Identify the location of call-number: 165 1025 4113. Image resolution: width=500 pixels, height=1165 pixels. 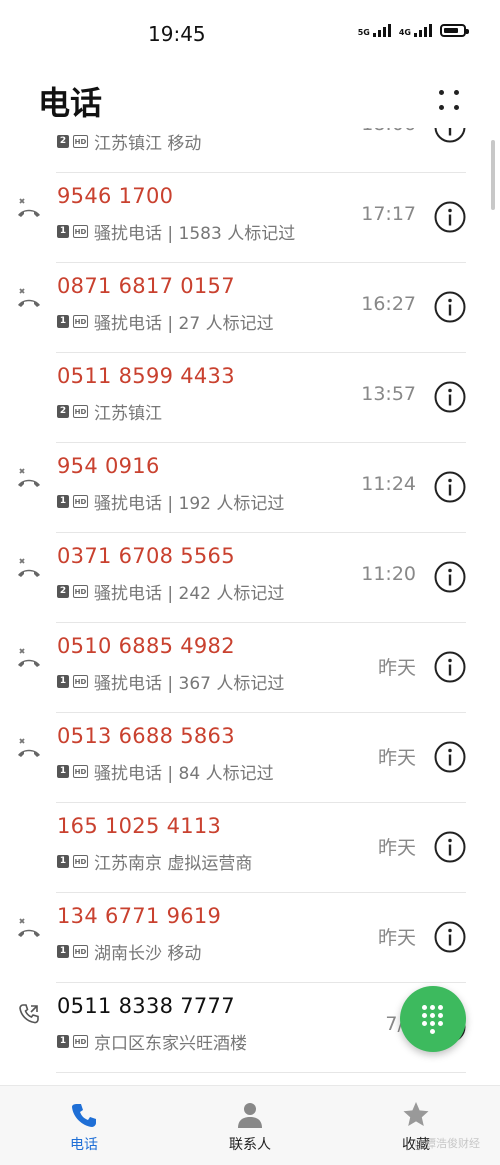
(139, 826).